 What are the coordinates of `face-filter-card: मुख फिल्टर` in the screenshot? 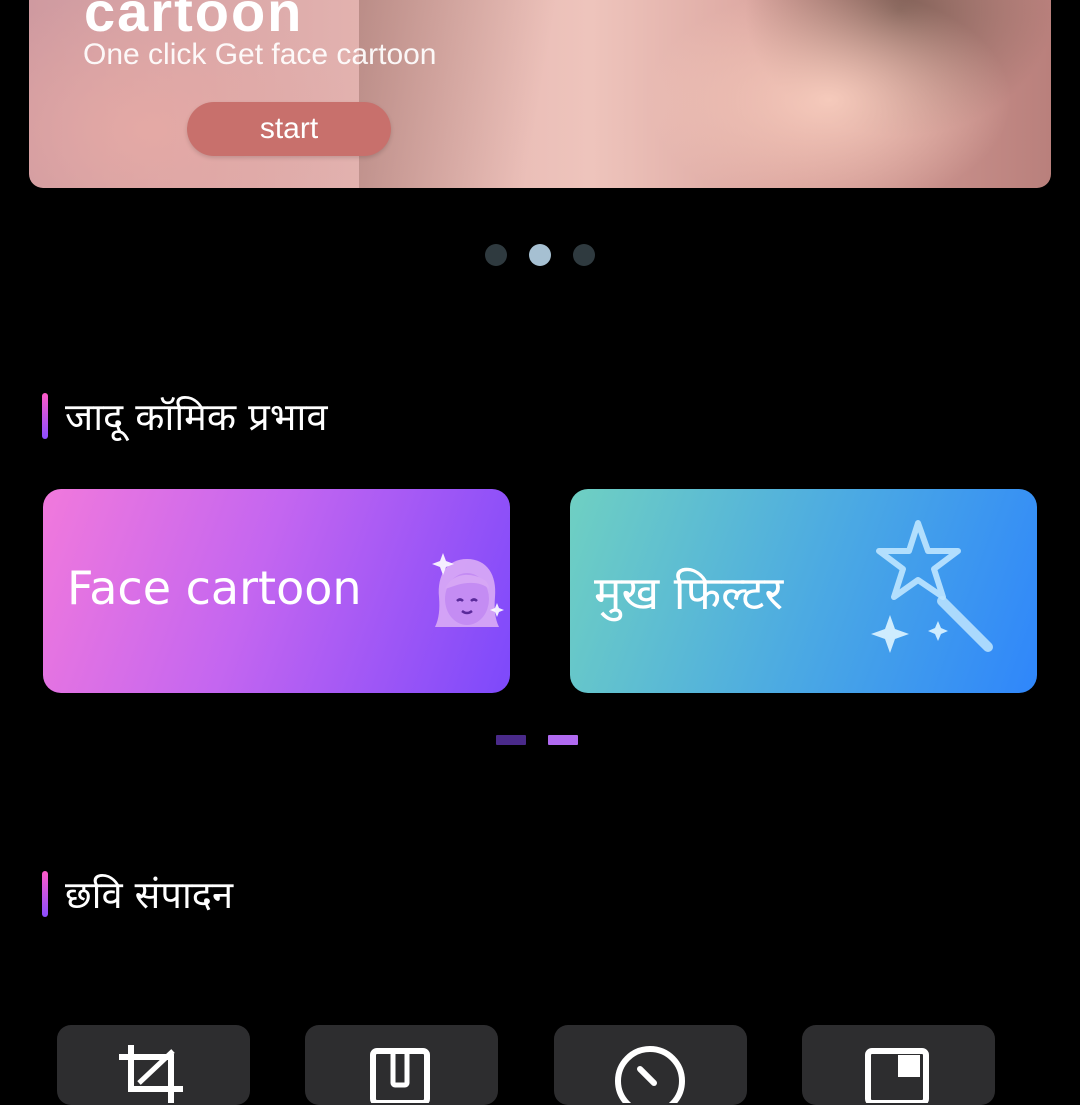 It's located at (803, 591).